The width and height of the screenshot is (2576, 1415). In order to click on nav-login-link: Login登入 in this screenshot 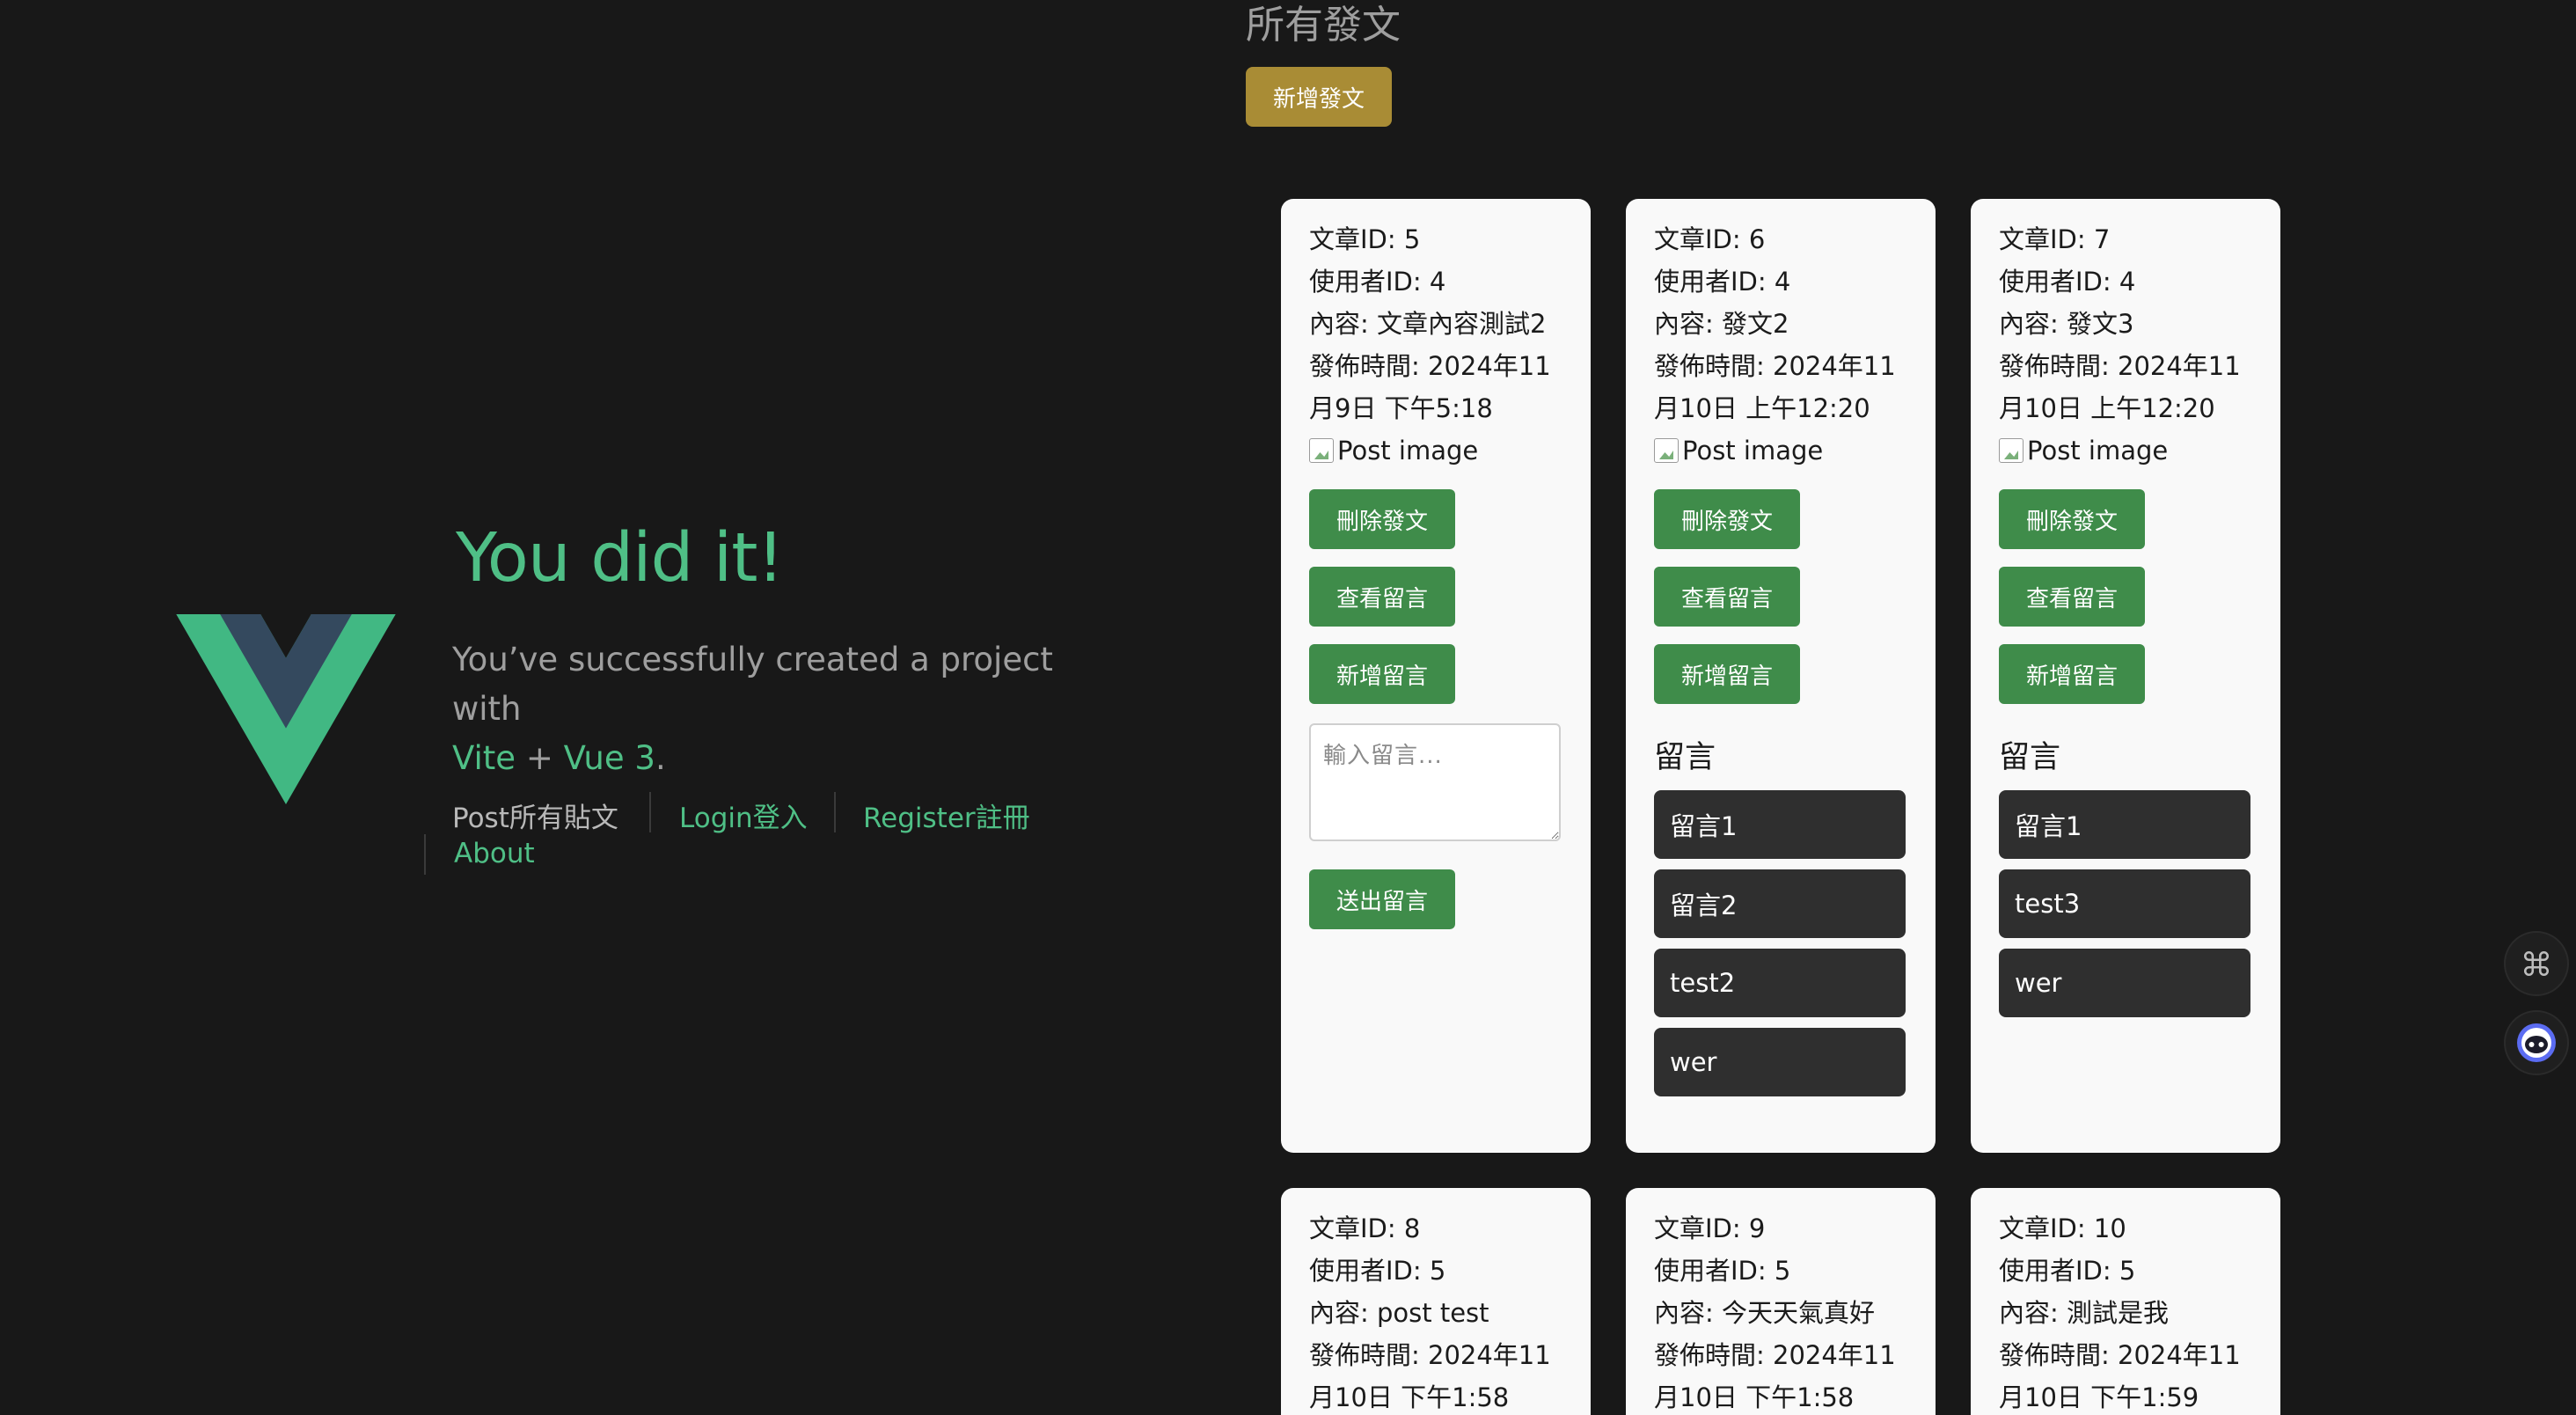, I will do `click(743, 815)`.